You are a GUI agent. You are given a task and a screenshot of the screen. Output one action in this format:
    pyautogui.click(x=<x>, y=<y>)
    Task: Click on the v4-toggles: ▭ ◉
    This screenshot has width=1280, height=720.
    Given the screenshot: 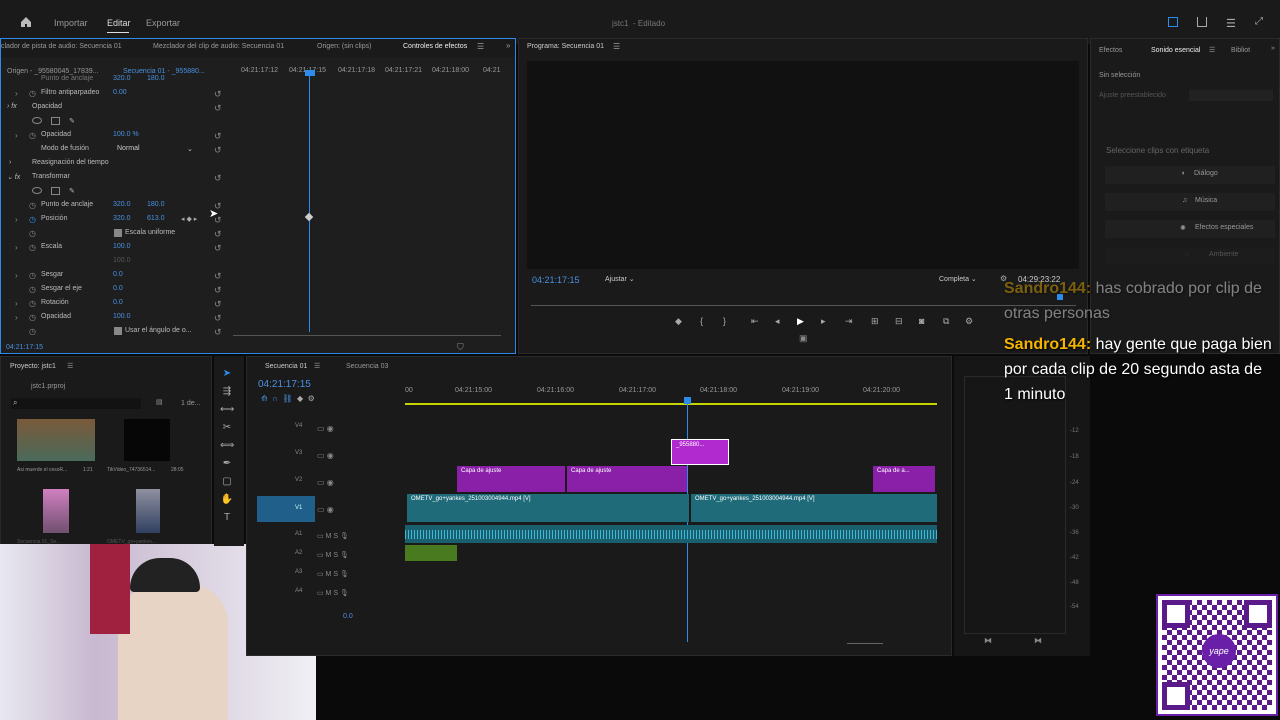 What is the action you would take?
    pyautogui.click(x=325, y=428)
    